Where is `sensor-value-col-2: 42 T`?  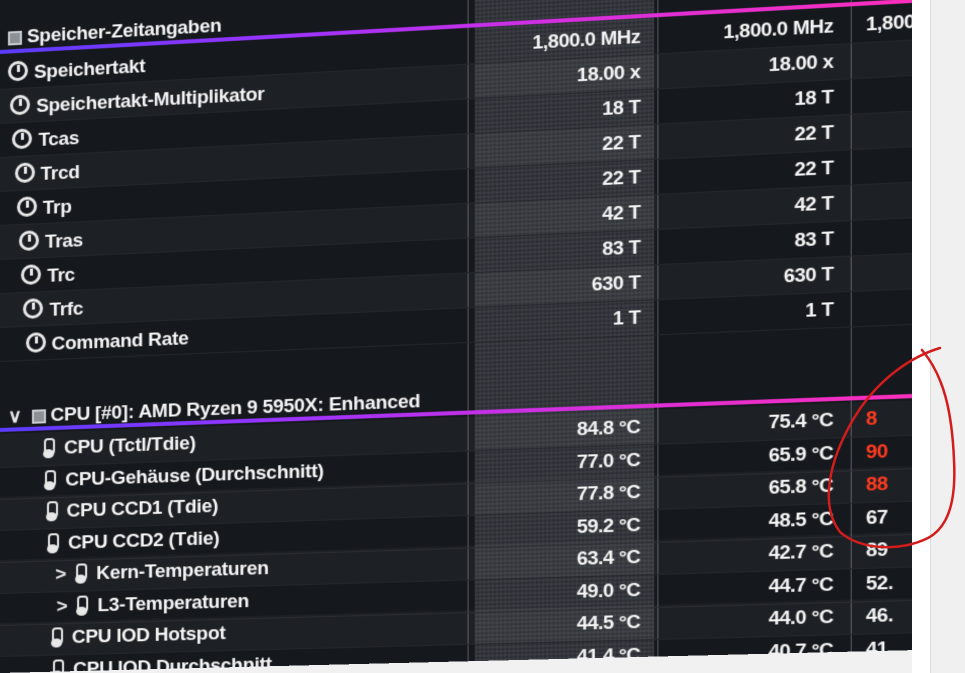 sensor-value-col-2: 42 T is located at coordinates (814, 204).